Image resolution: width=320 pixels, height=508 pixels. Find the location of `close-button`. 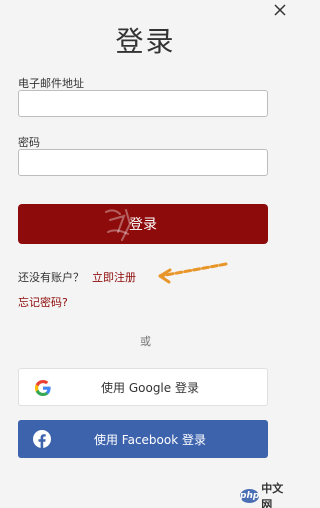

close-button is located at coordinates (280, 10).